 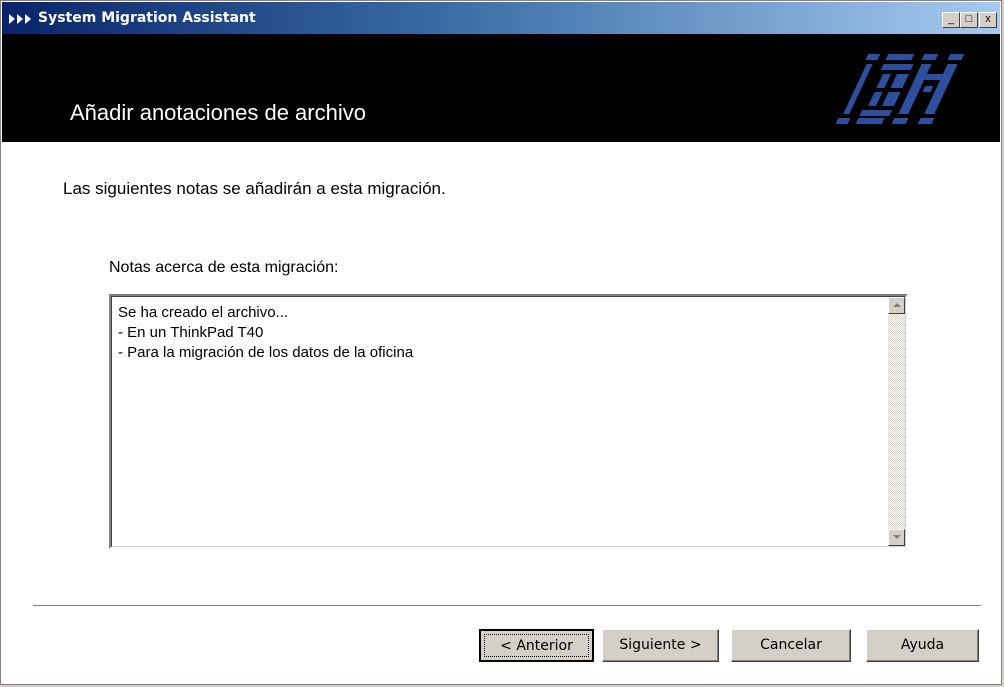 I want to click on page-title: Añadir anotaciones de archivo, so click(x=218, y=112).